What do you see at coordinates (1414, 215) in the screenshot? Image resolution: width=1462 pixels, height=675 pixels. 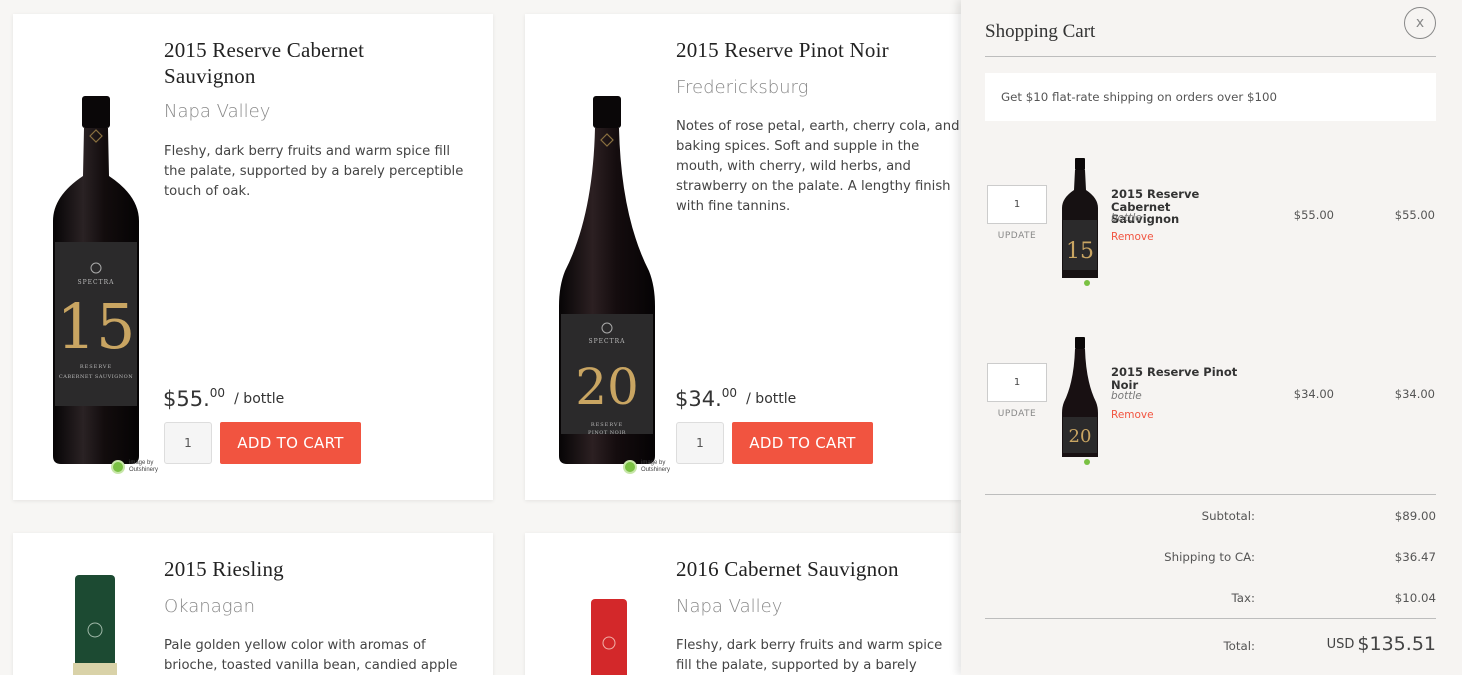 I see `cart-item-line-total: $55.00` at bounding box center [1414, 215].